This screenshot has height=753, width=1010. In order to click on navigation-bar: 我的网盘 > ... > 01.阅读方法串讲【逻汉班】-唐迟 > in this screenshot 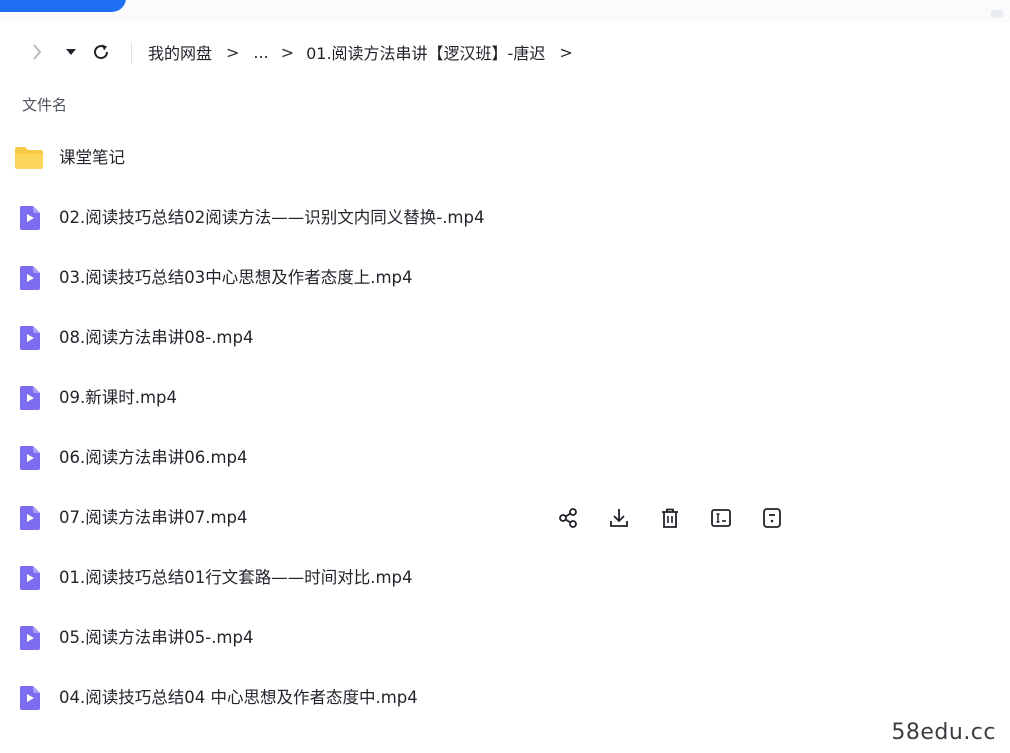, I will do `click(505, 52)`.